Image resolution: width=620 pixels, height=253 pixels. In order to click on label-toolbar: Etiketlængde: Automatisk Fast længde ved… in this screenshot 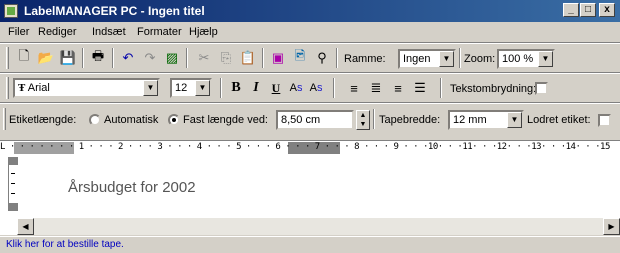, I will do `click(310, 118)`.